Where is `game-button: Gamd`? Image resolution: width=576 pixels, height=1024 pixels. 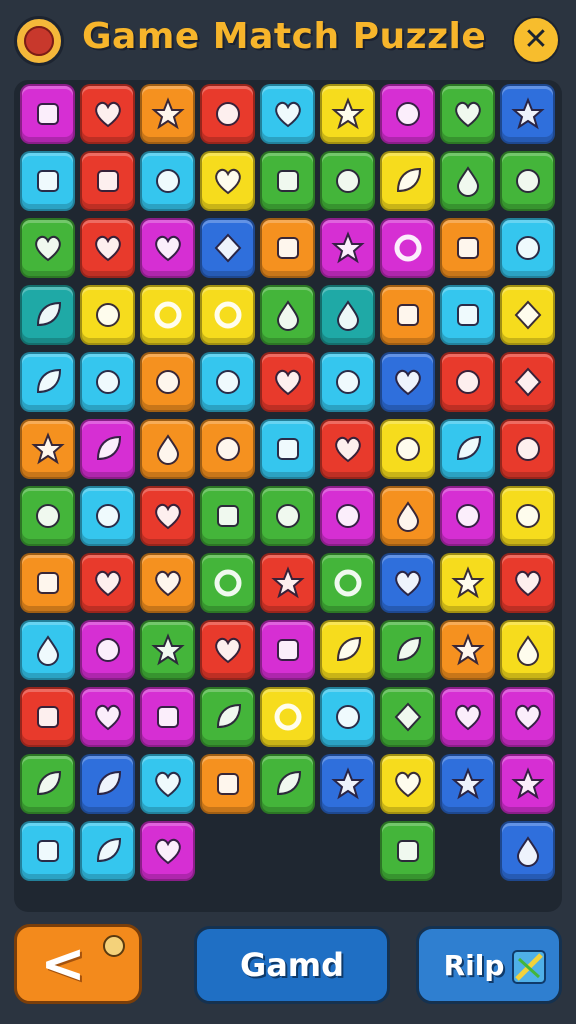 game-button: Gamd is located at coordinates (292, 965).